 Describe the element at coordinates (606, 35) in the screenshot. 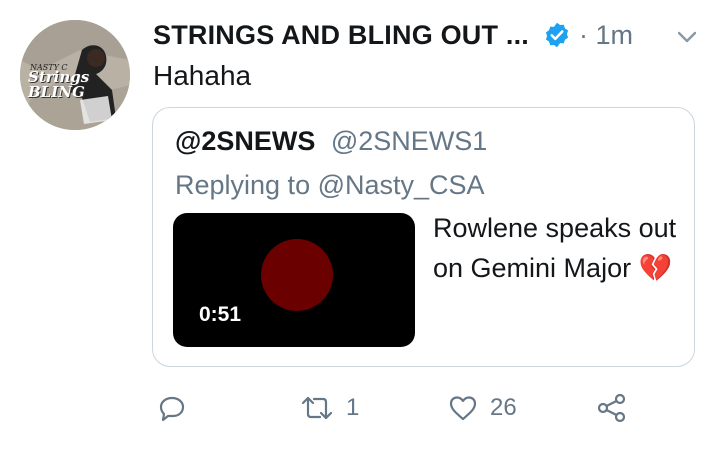

I see `timestamp: · 1m` at that location.